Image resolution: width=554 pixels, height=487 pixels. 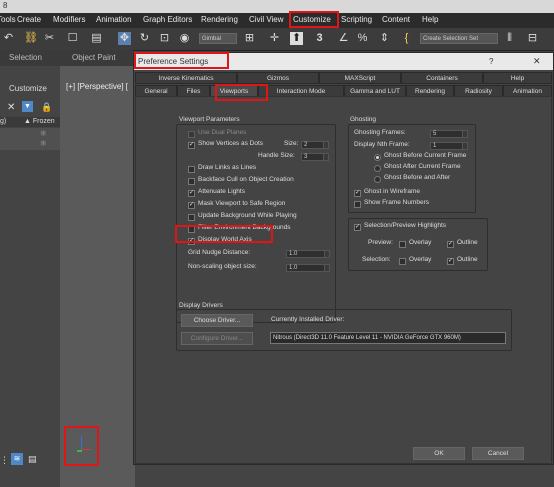 I want to click on nth-frame-label: Display Nth Frame:, so click(x=382, y=144).